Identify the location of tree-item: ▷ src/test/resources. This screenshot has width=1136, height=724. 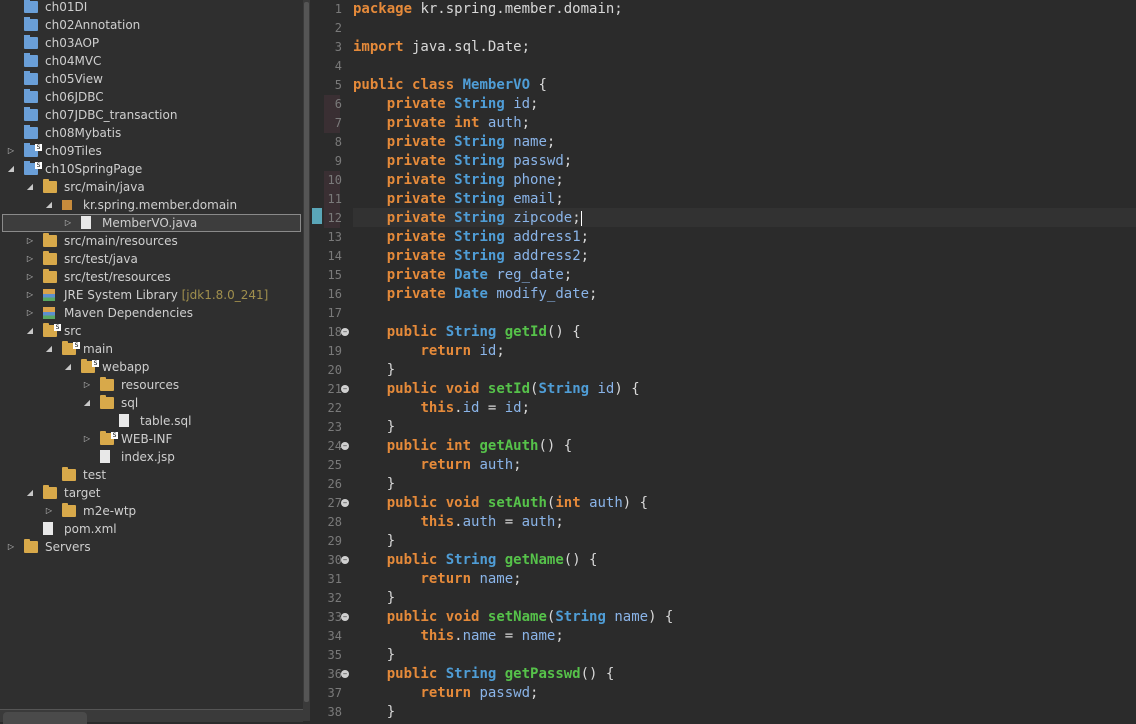
(151, 277).